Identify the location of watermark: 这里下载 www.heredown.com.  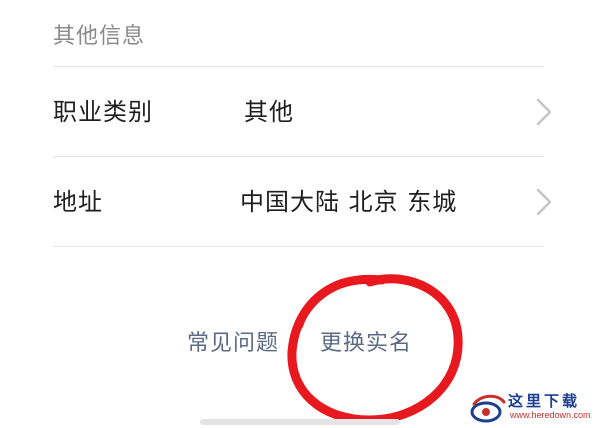
(534, 407).